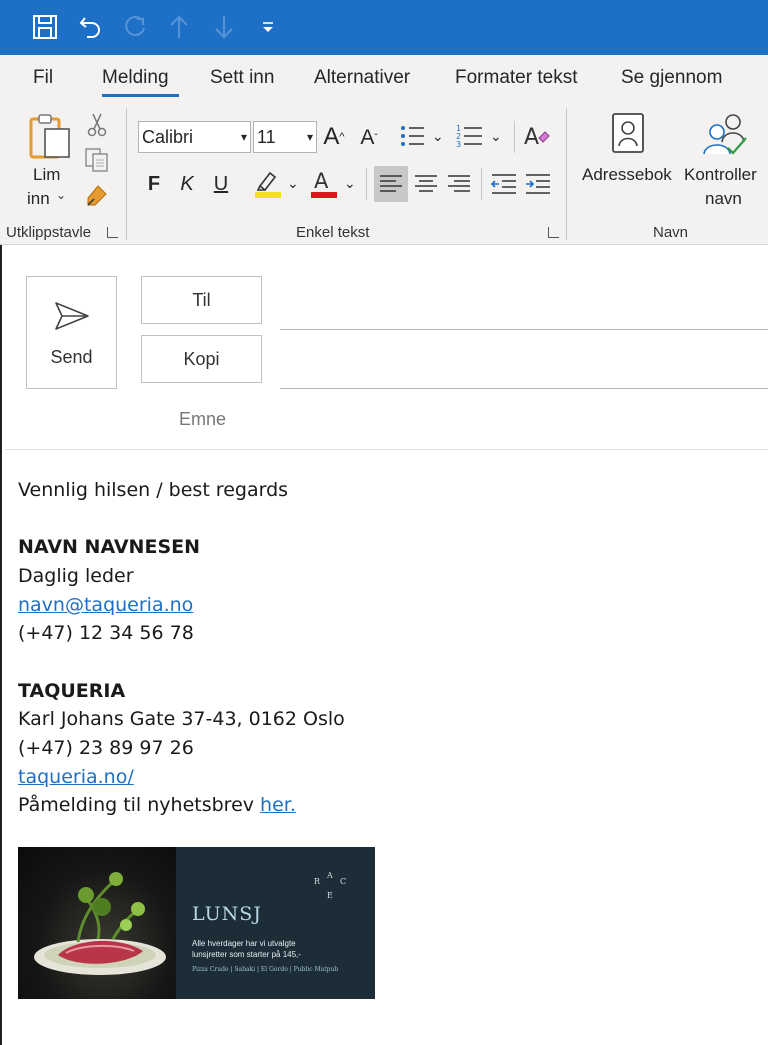 The image size is (768, 1045). Describe the element at coordinates (242, 78) in the screenshot. I see `tab-insert: Sett inn` at that location.